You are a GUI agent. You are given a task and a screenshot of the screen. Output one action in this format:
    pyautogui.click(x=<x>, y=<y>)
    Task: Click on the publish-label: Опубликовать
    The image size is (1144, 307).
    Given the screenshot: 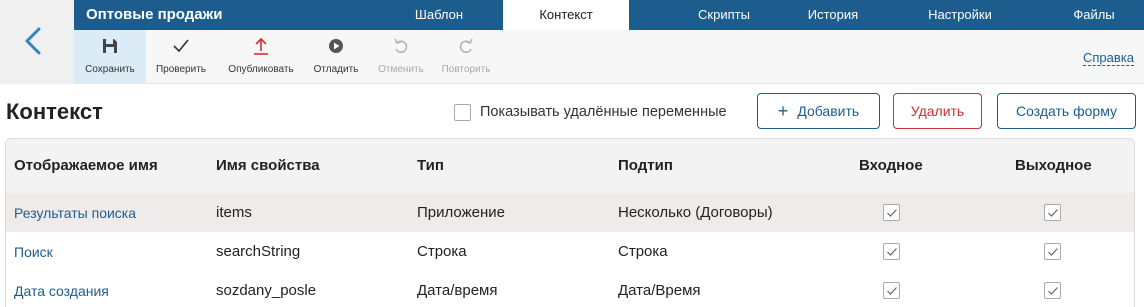 What is the action you would take?
    pyautogui.click(x=261, y=69)
    